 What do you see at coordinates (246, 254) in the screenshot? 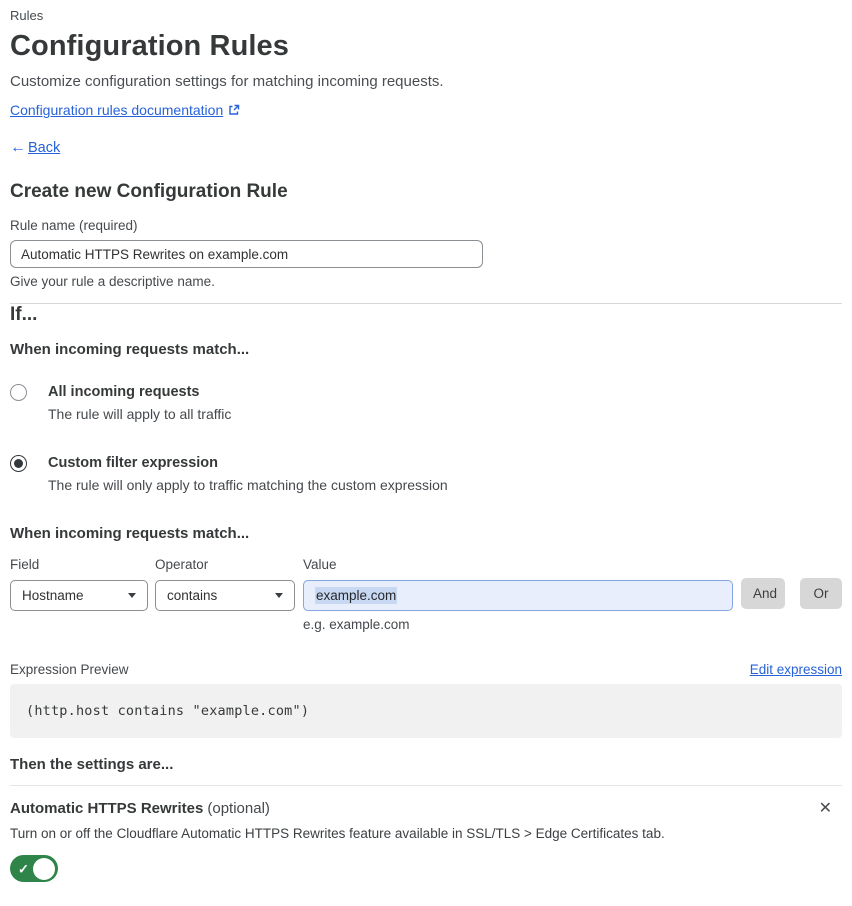
I see `rule-name-input` at bounding box center [246, 254].